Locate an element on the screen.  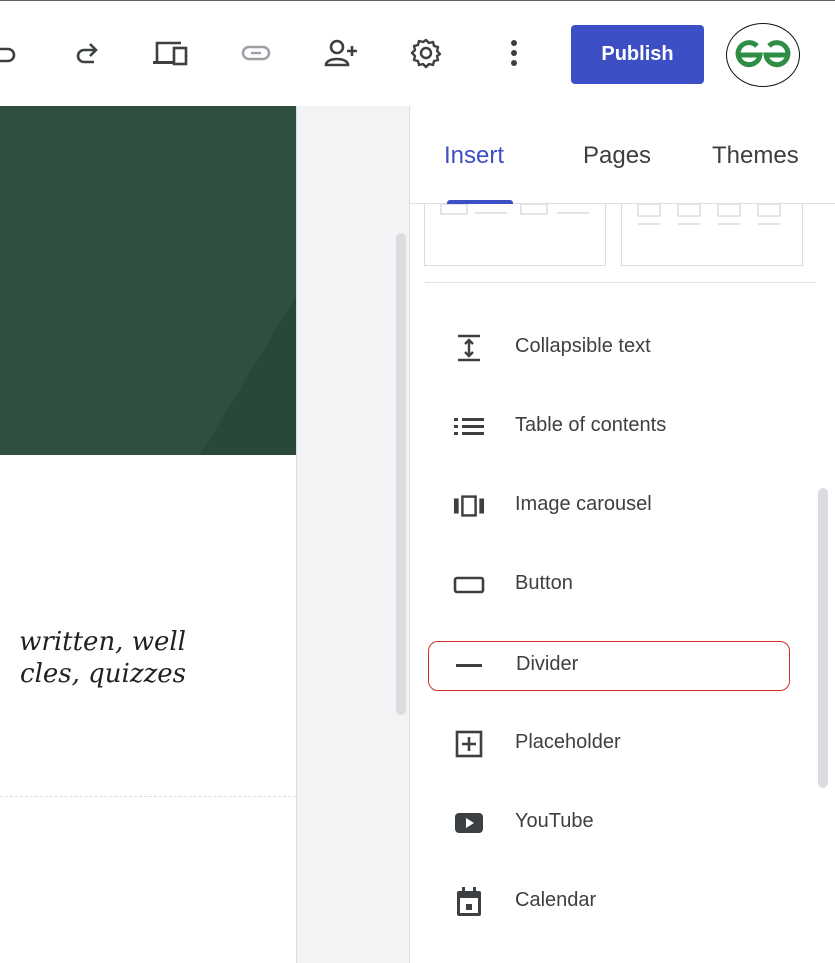
insert-item-youtube: YouTube is located at coordinates (615, 822).